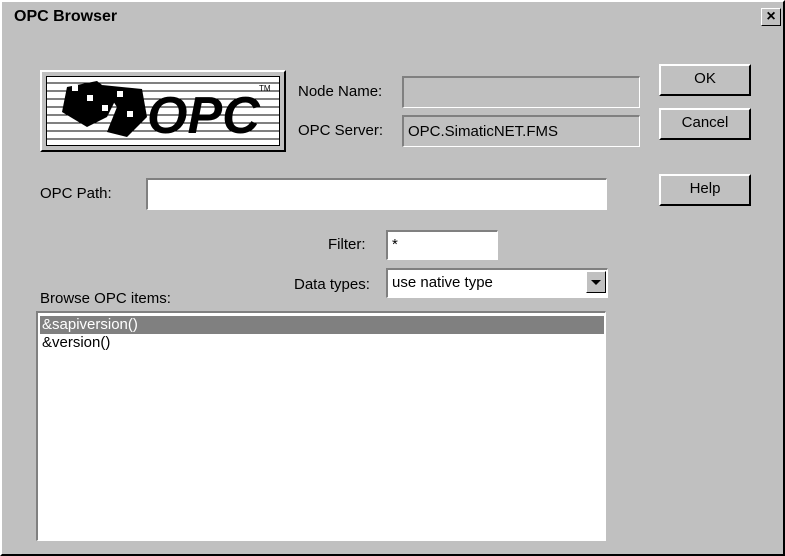 The height and width of the screenshot is (556, 785). Describe the element at coordinates (483, 131) in the screenshot. I see `opc-server-value: OPC.SimaticNET.FMS` at that location.